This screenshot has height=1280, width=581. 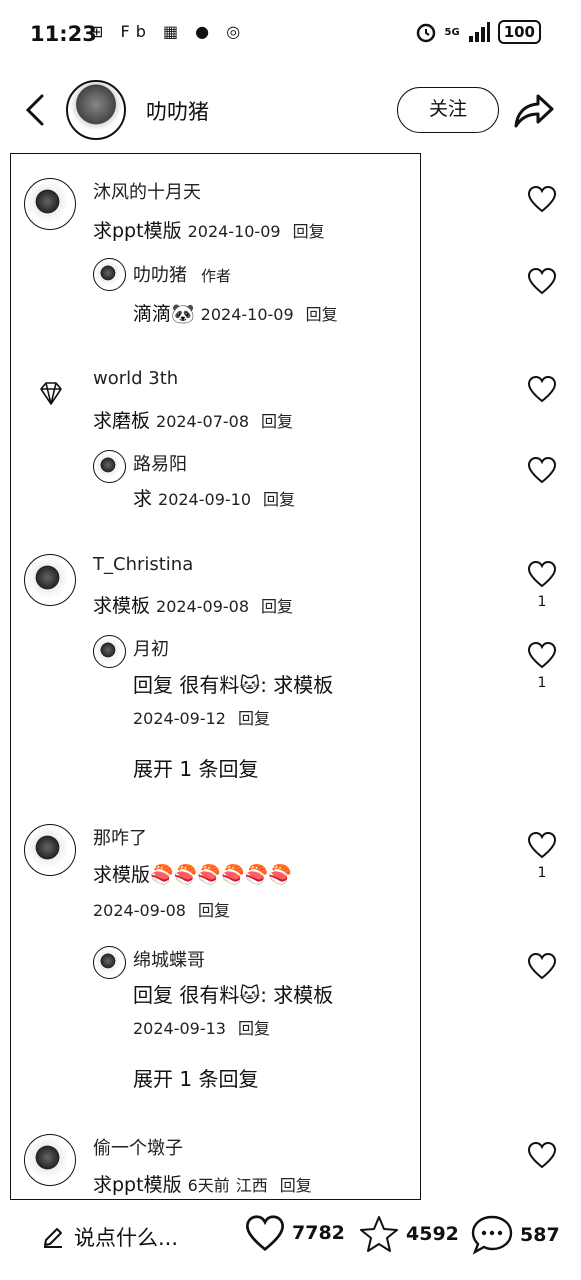 I want to click on comment-location: 江西, so click(x=251, y=1185).